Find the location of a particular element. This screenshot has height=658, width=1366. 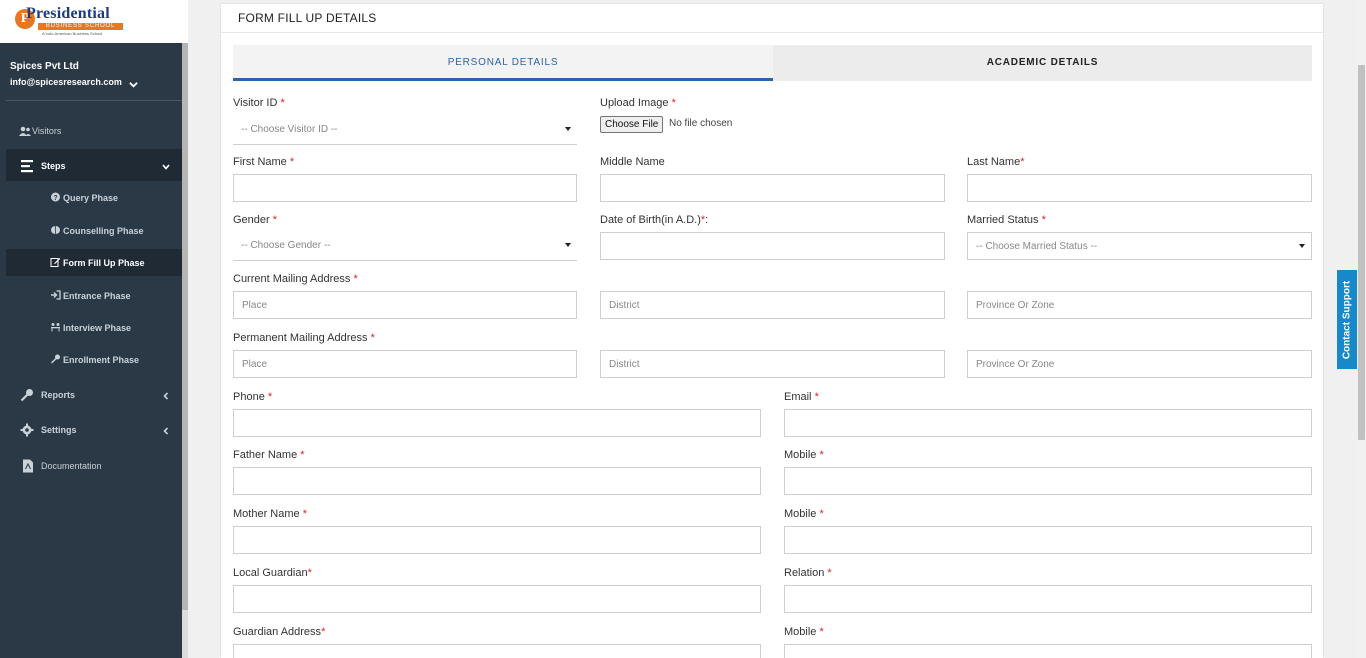

permanent-address-label: Permanent Mailing Address * is located at coordinates (304, 338).